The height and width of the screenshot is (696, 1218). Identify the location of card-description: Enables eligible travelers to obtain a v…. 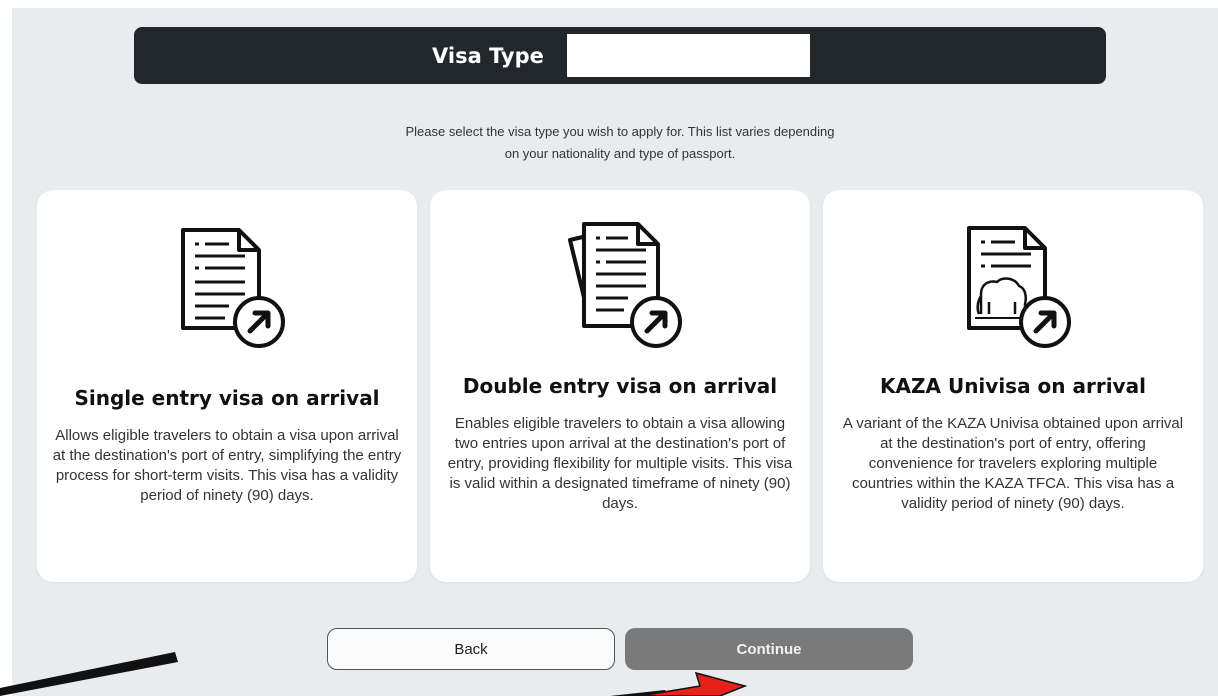
(620, 463).